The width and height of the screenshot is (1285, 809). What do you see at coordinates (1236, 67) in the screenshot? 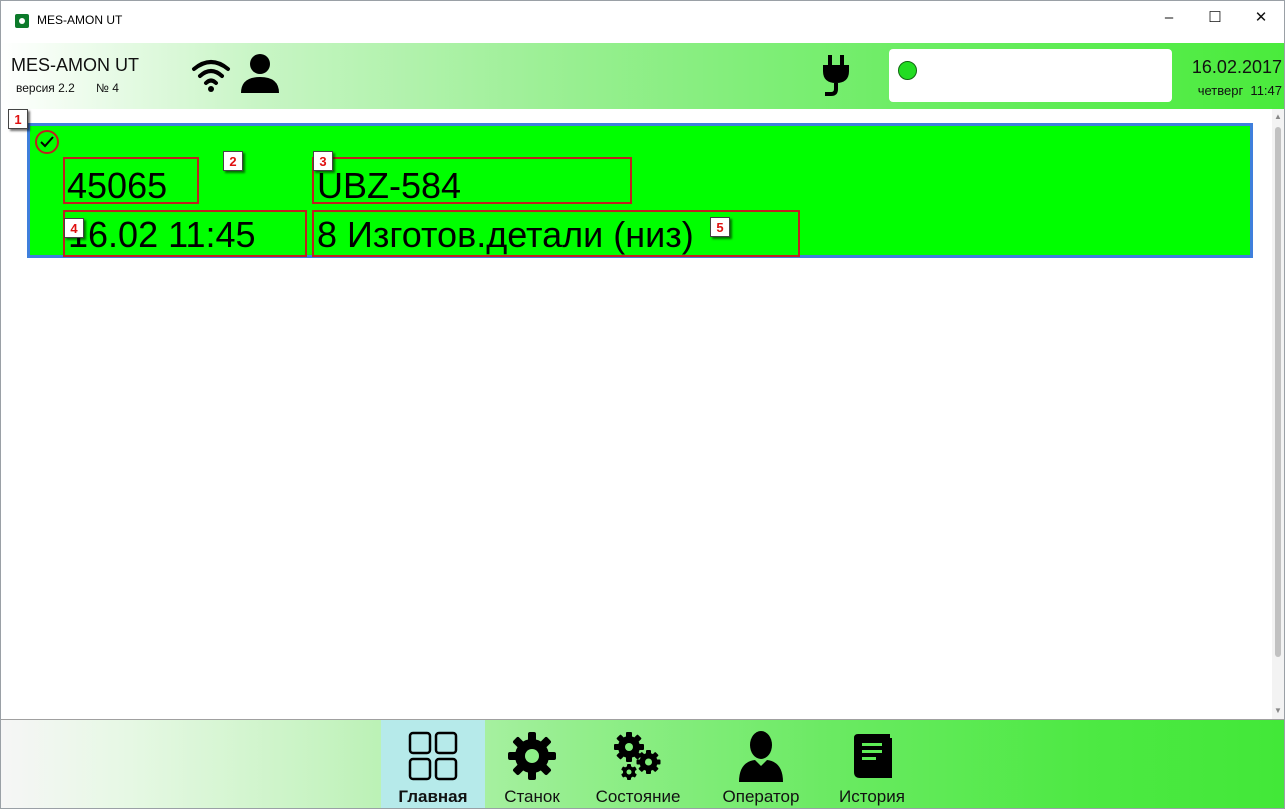
I see `header-date: 16.02.2017` at bounding box center [1236, 67].